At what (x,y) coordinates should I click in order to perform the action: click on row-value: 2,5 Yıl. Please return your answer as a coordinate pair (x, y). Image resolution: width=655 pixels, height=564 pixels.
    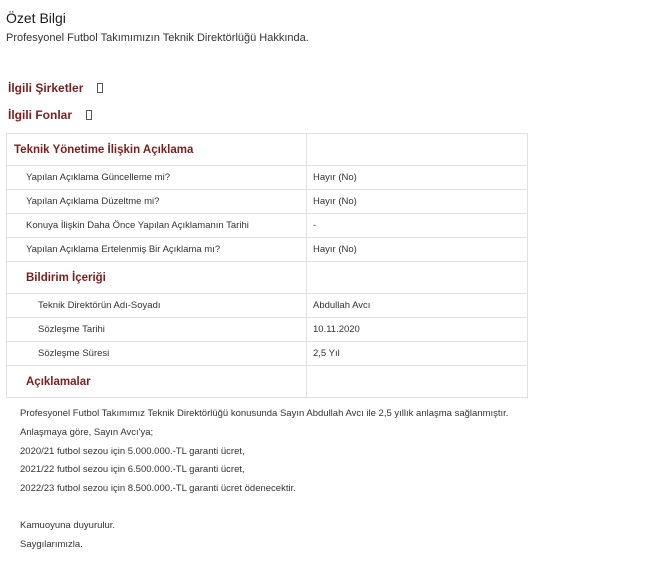
    Looking at the image, I should click on (417, 353).